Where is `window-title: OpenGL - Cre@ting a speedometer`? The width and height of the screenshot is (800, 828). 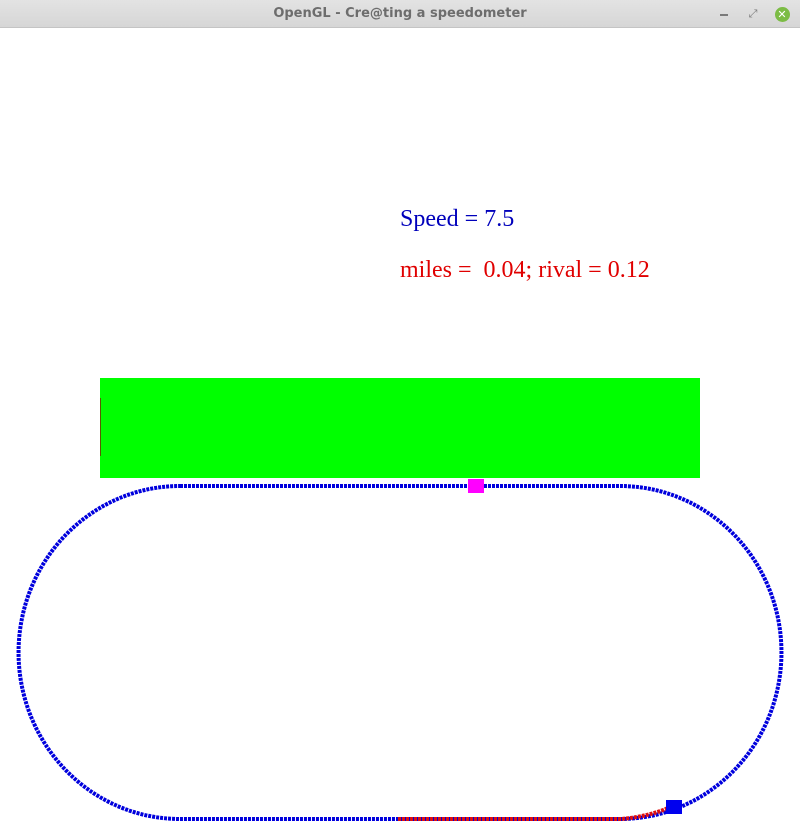
window-title: OpenGL - Cre@ting a speedometer is located at coordinates (400, 13).